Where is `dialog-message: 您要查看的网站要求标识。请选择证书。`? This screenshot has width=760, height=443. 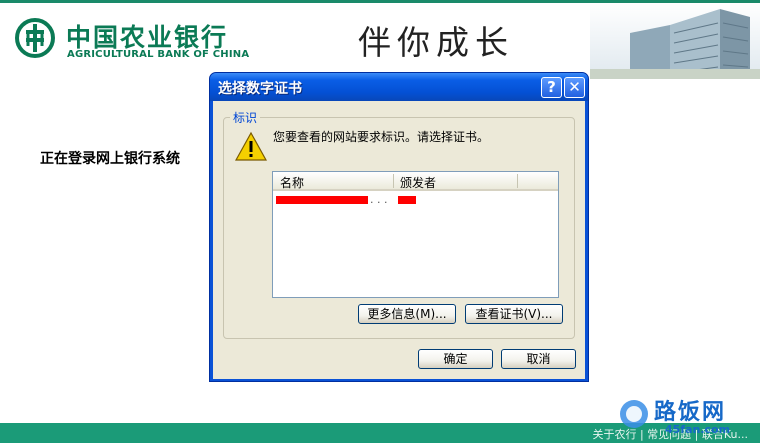 dialog-message: 您要查看的网站要求标识。请选择证书。 is located at coordinates (381, 137).